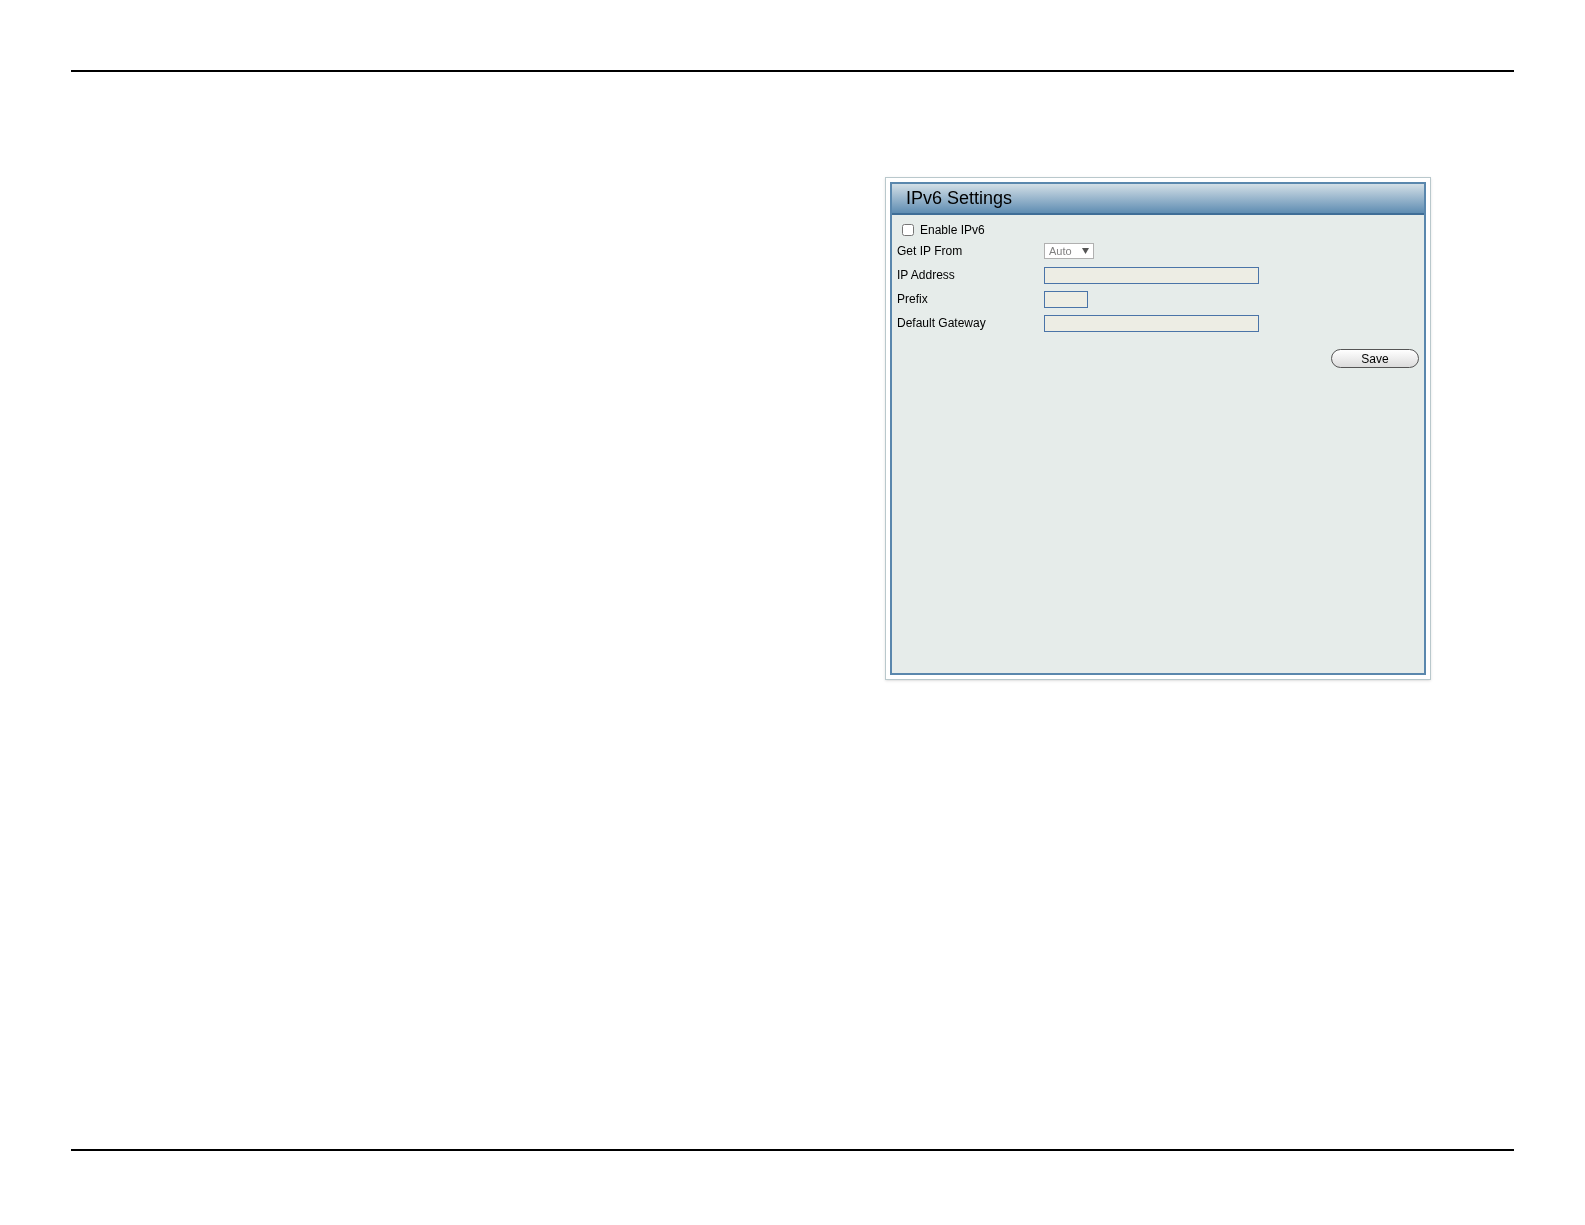 The image size is (1585, 1225). I want to click on panel-title: IPv6 Settings, so click(959, 198).